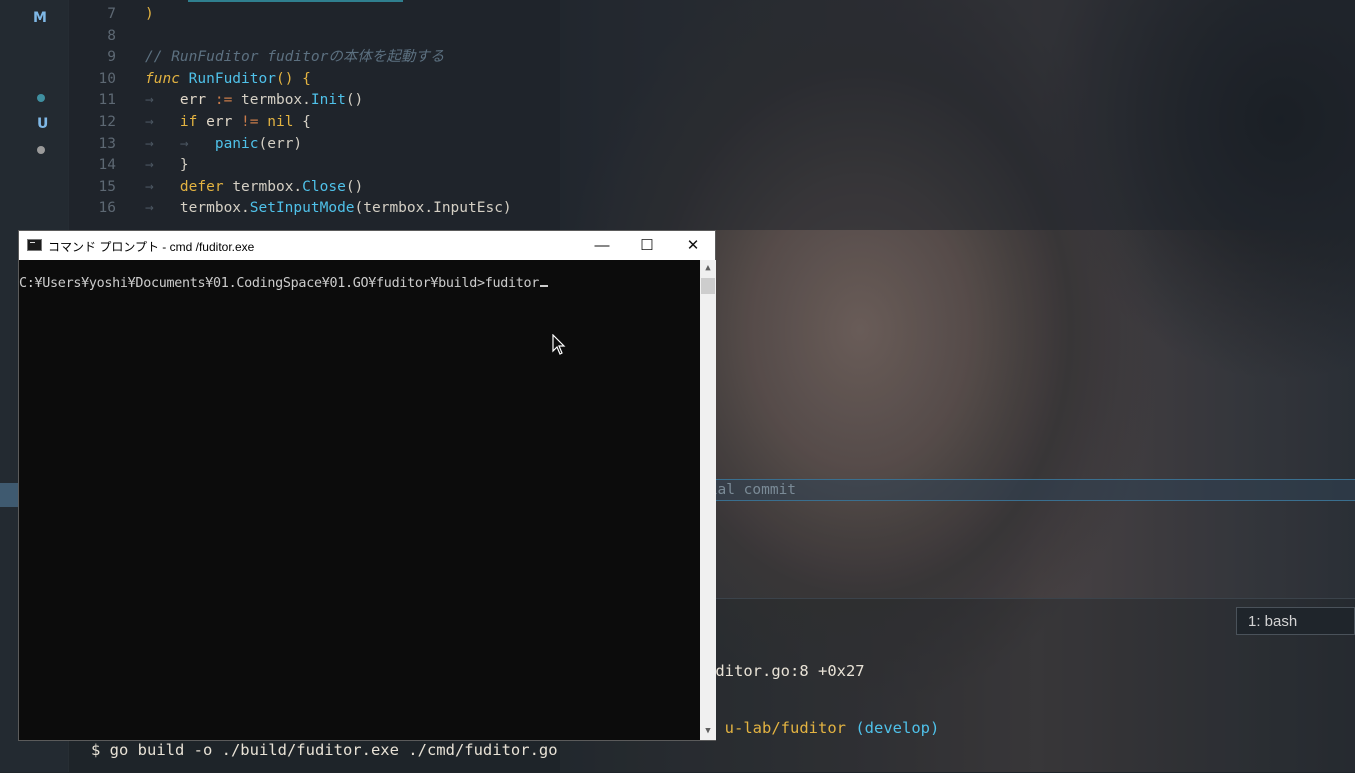  Describe the element at coordinates (107, 78) in the screenshot. I see `line-number: 10` at that location.